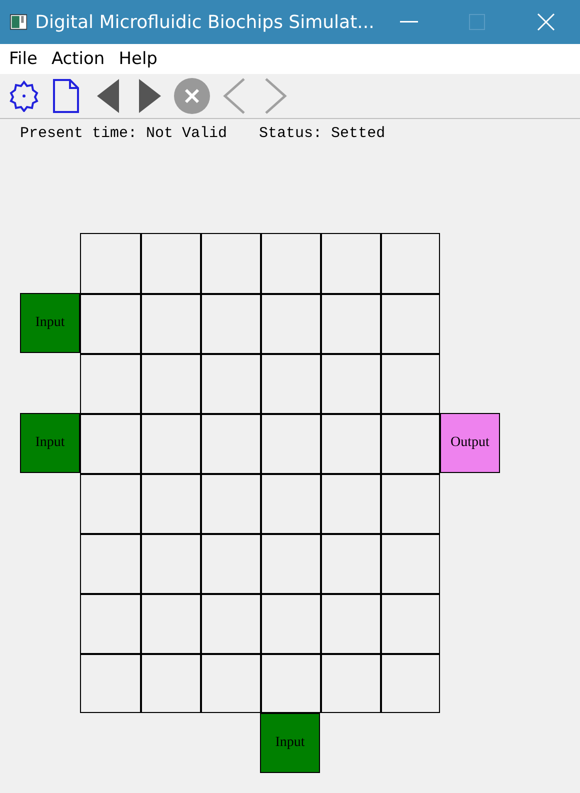  What do you see at coordinates (78, 59) in the screenshot?
I see `menu-item: Action` at bounding box center [78, 59].